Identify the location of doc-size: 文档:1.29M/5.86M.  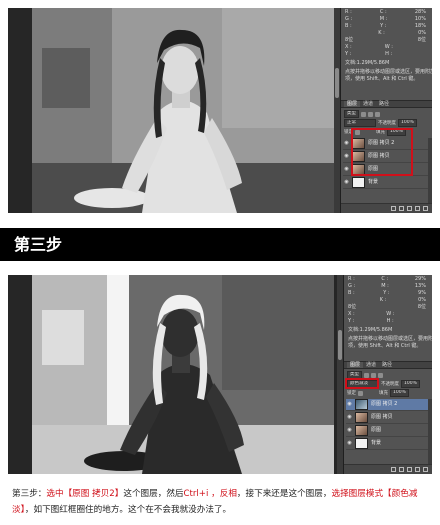
(367, 63).